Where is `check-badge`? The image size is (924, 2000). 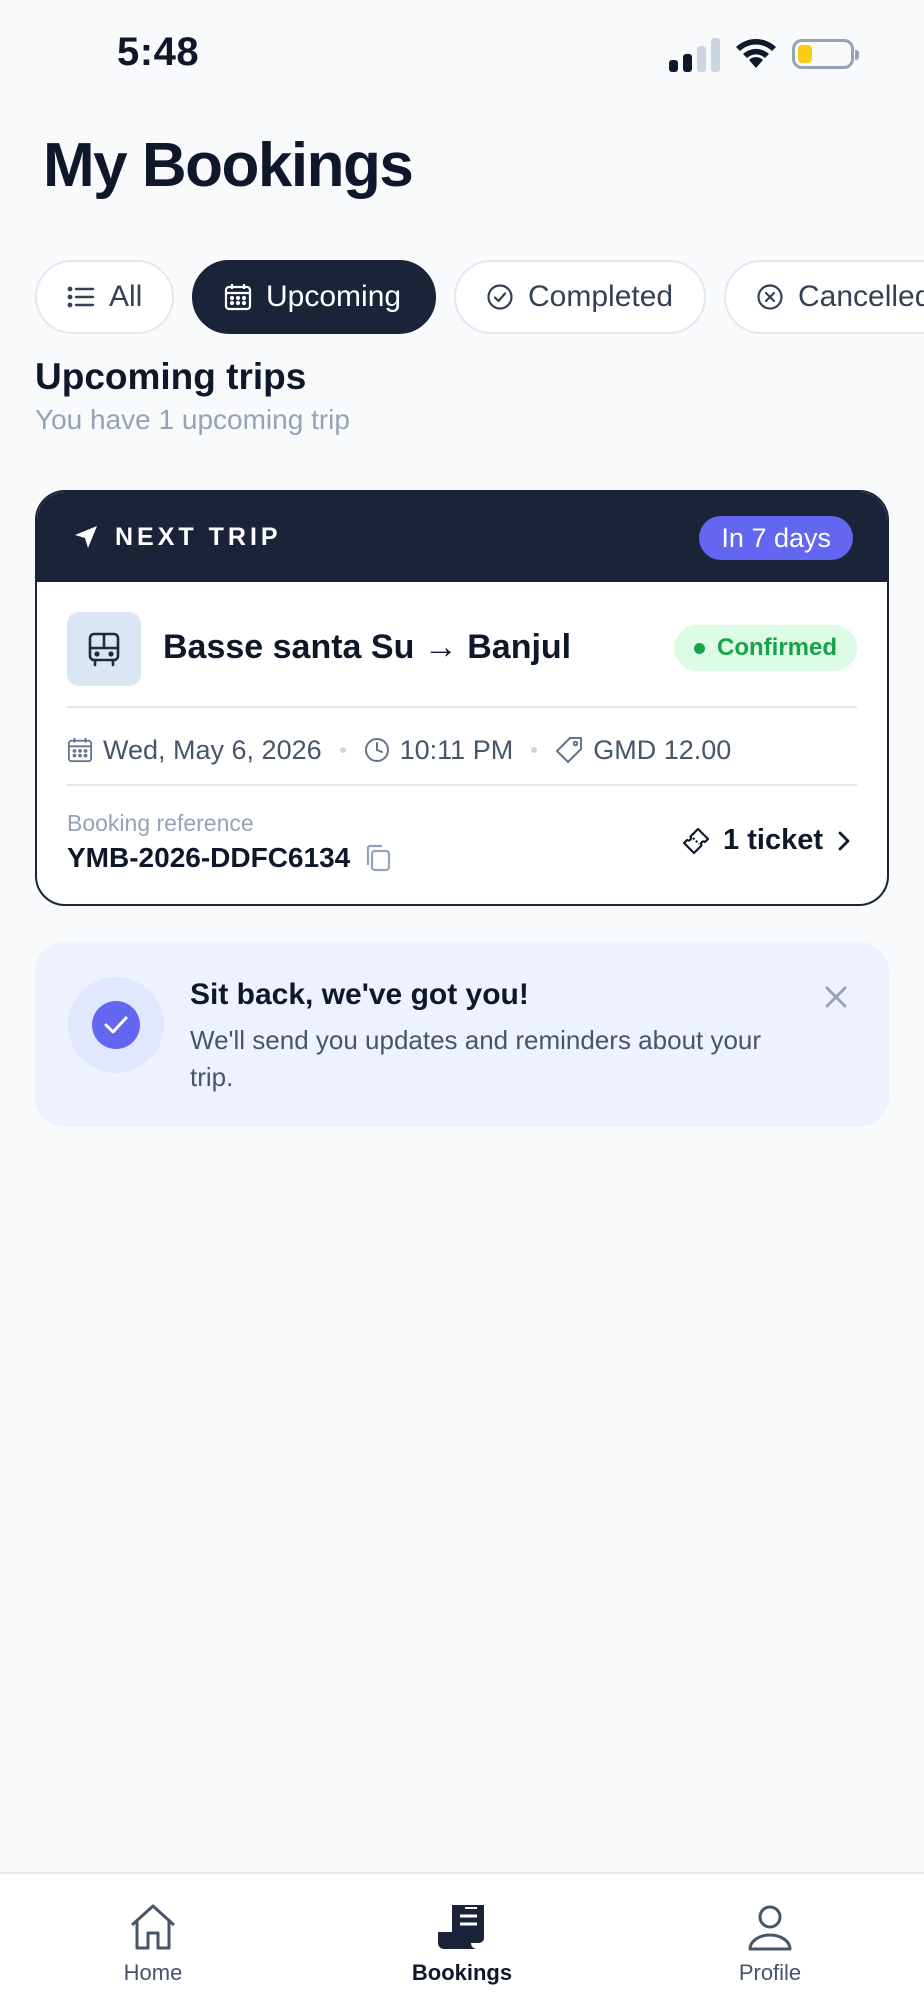 check-badge is located at coordinates (116, 1025).